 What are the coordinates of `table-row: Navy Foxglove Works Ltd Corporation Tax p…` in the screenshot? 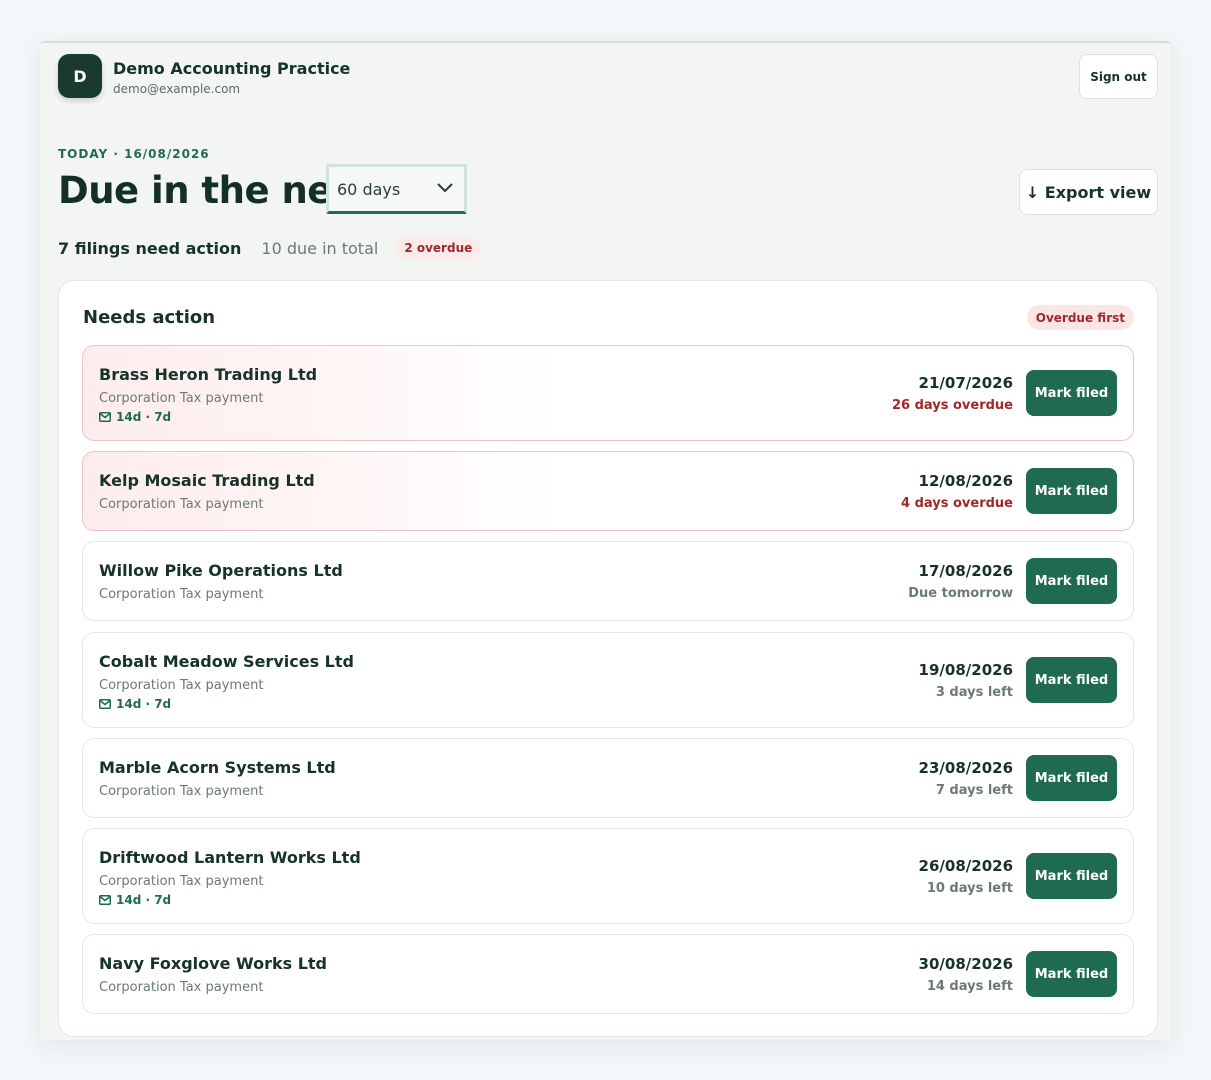 It's located at (608, 974).